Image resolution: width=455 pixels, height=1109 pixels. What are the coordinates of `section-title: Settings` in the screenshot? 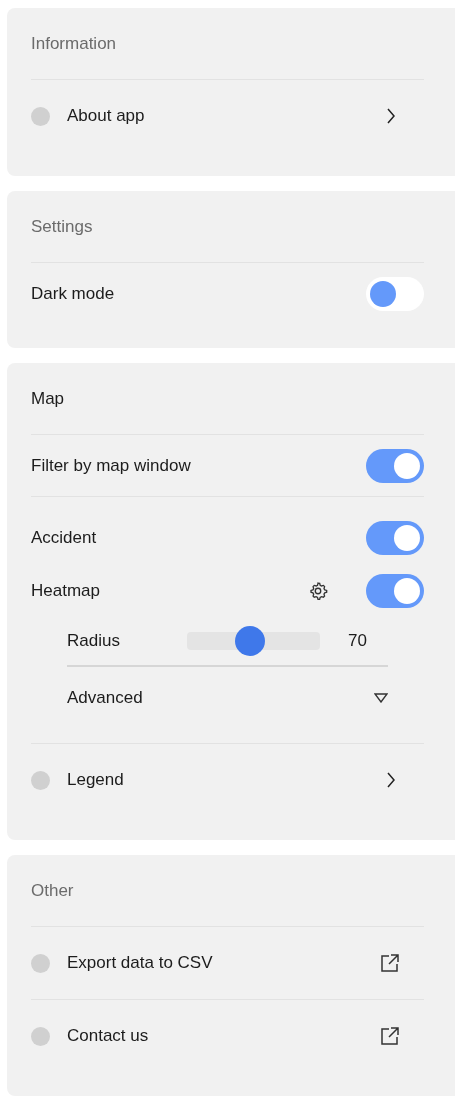 It's located at (62, 226).